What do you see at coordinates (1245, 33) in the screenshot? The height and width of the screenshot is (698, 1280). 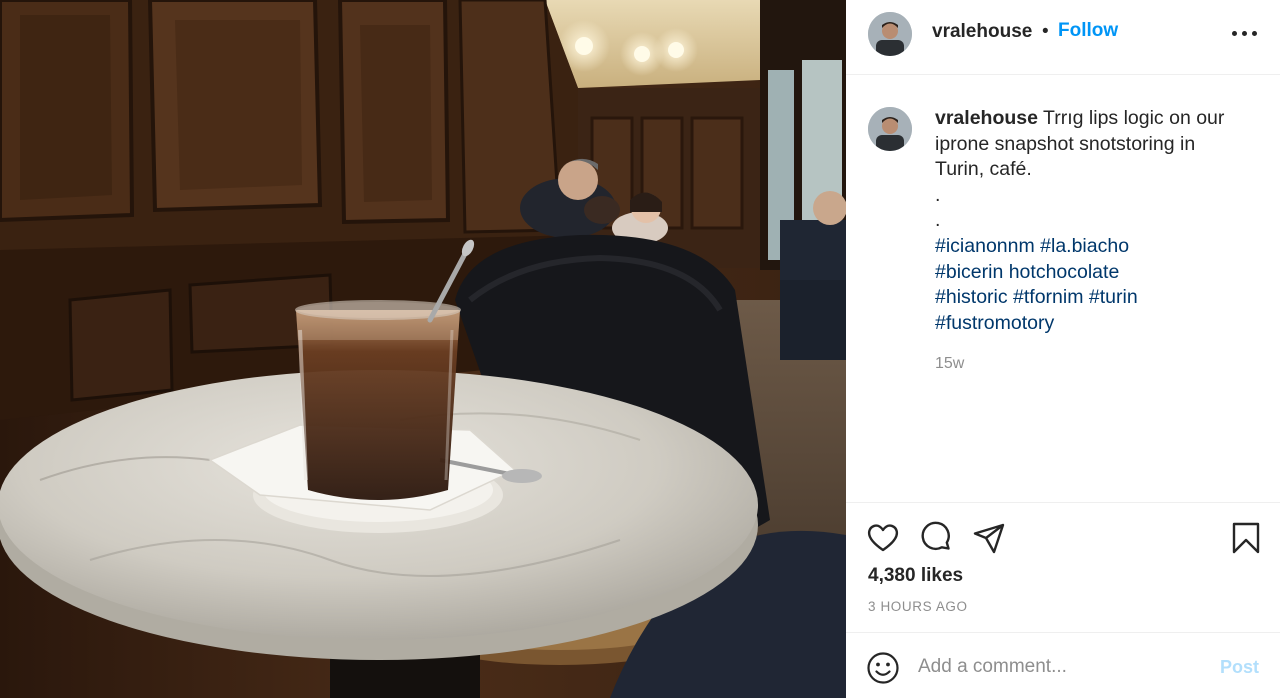 I see `more-options-icon` at bounding box center [1245, 33].